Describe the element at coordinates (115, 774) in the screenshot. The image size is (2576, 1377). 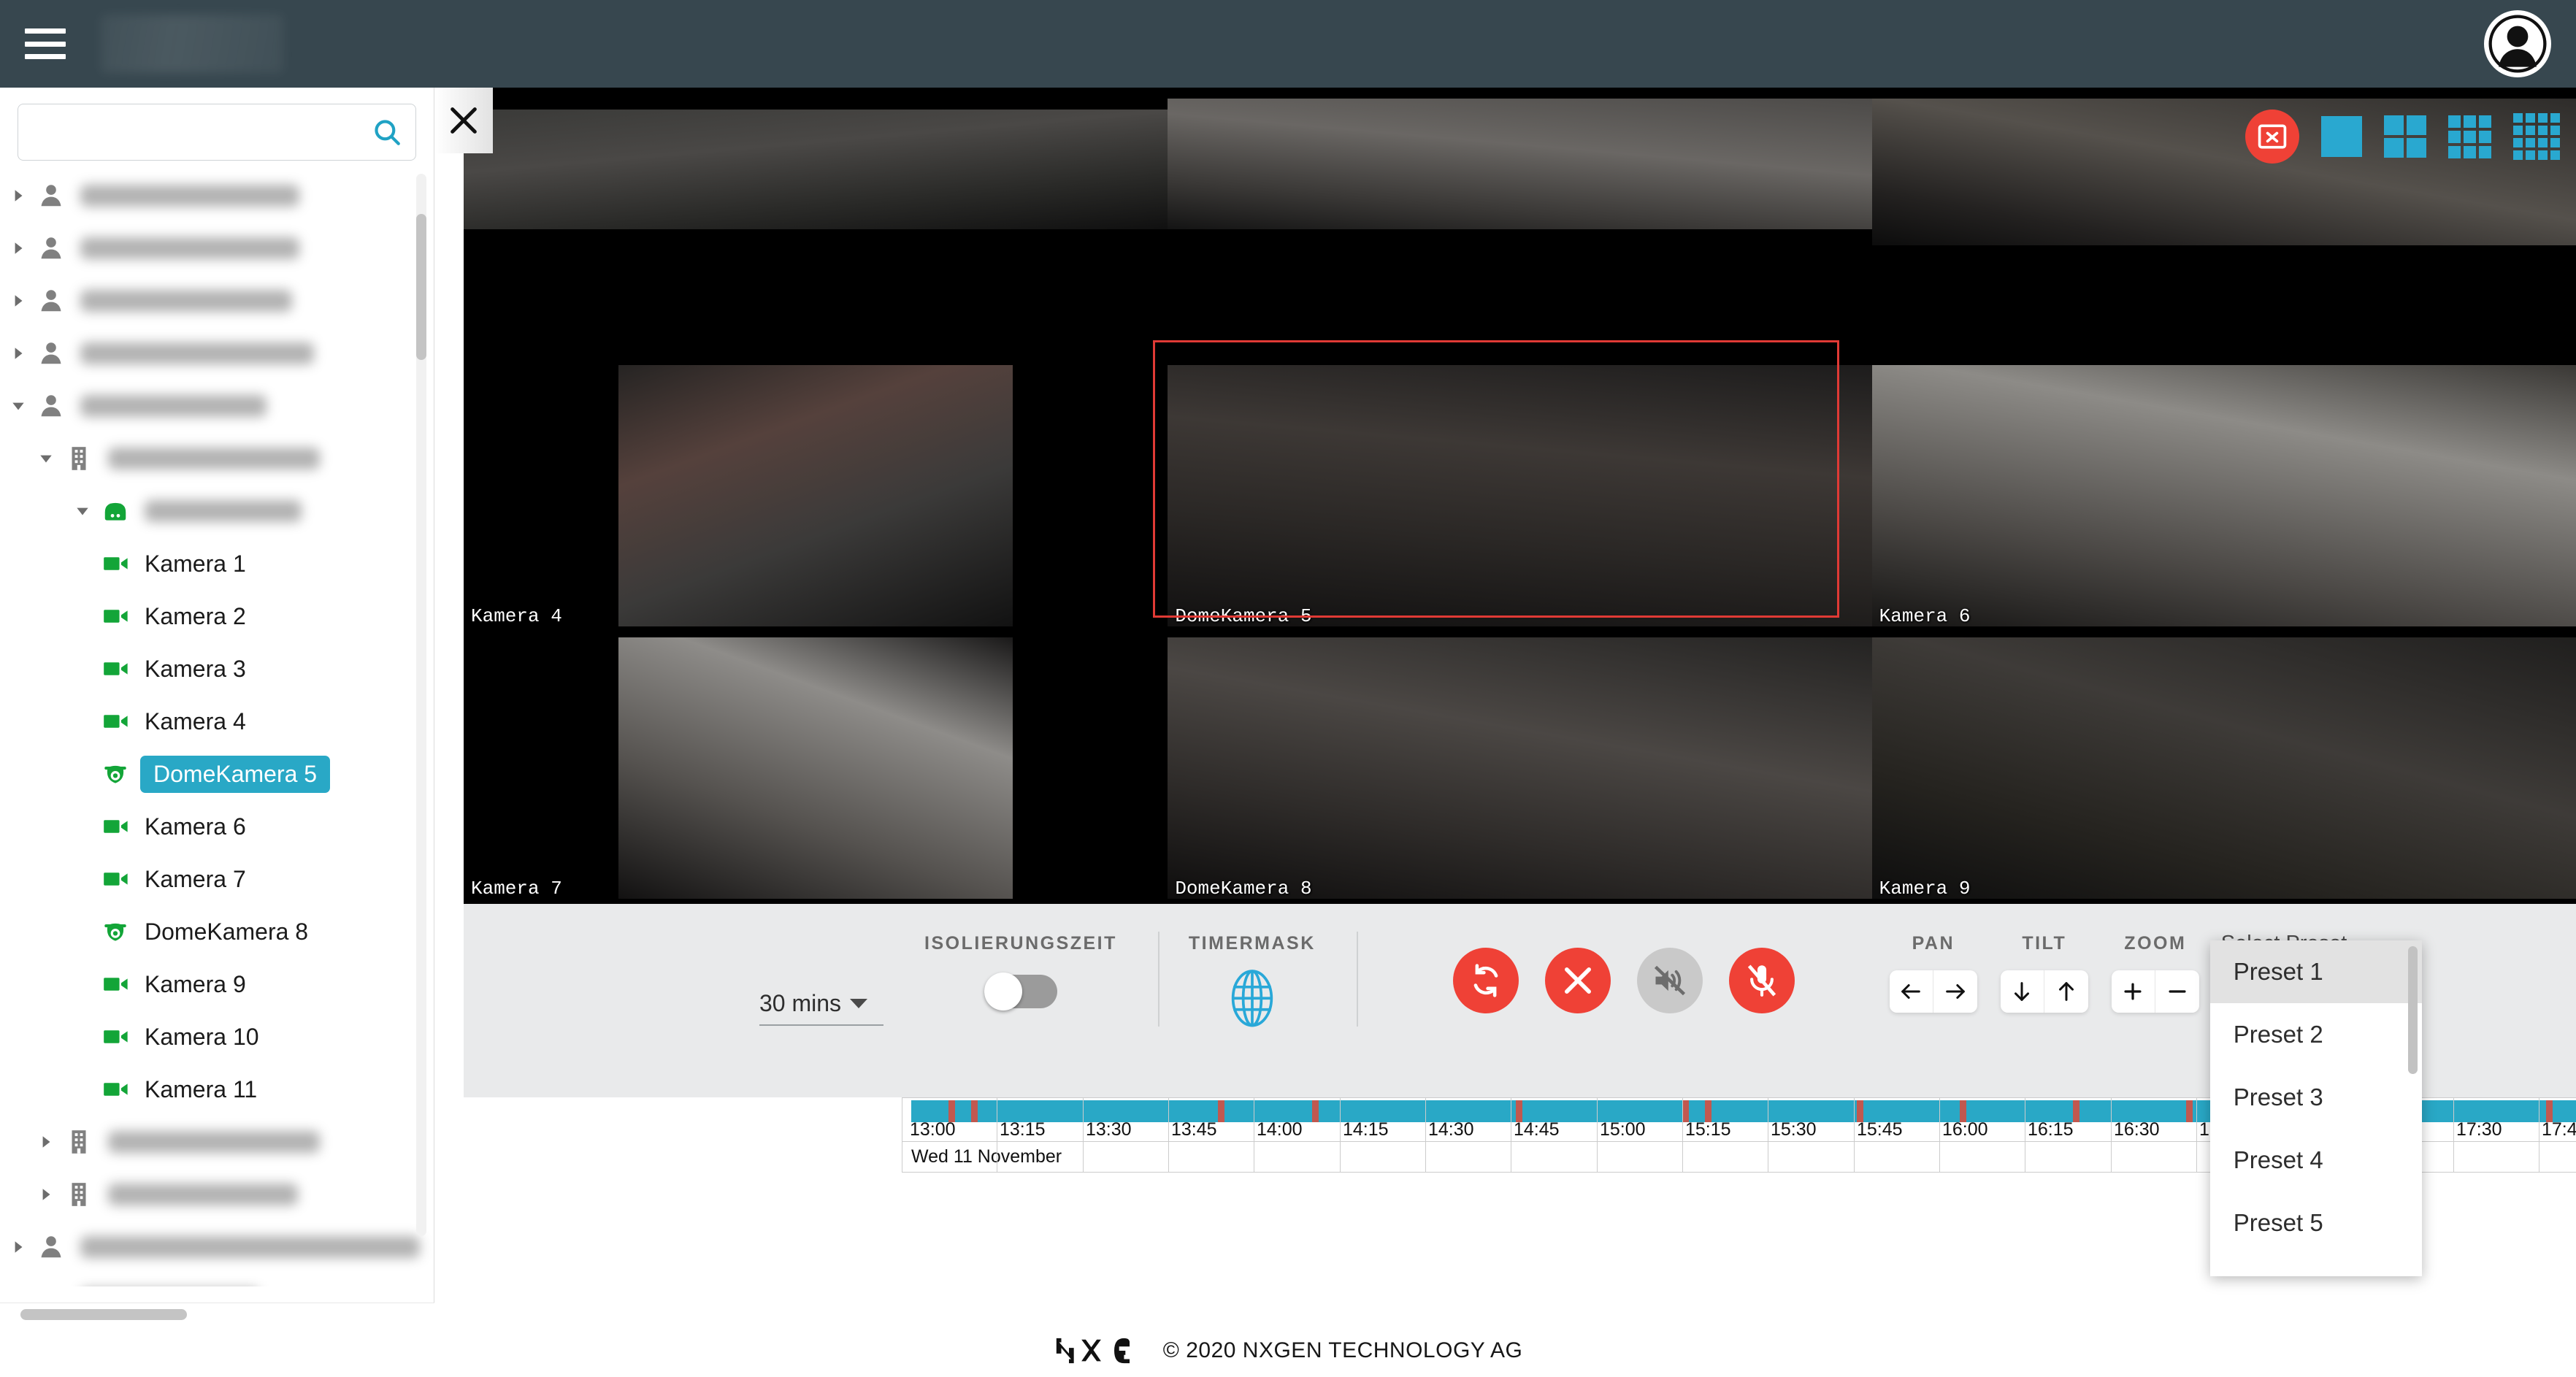
I see `dome-icon` at that location.